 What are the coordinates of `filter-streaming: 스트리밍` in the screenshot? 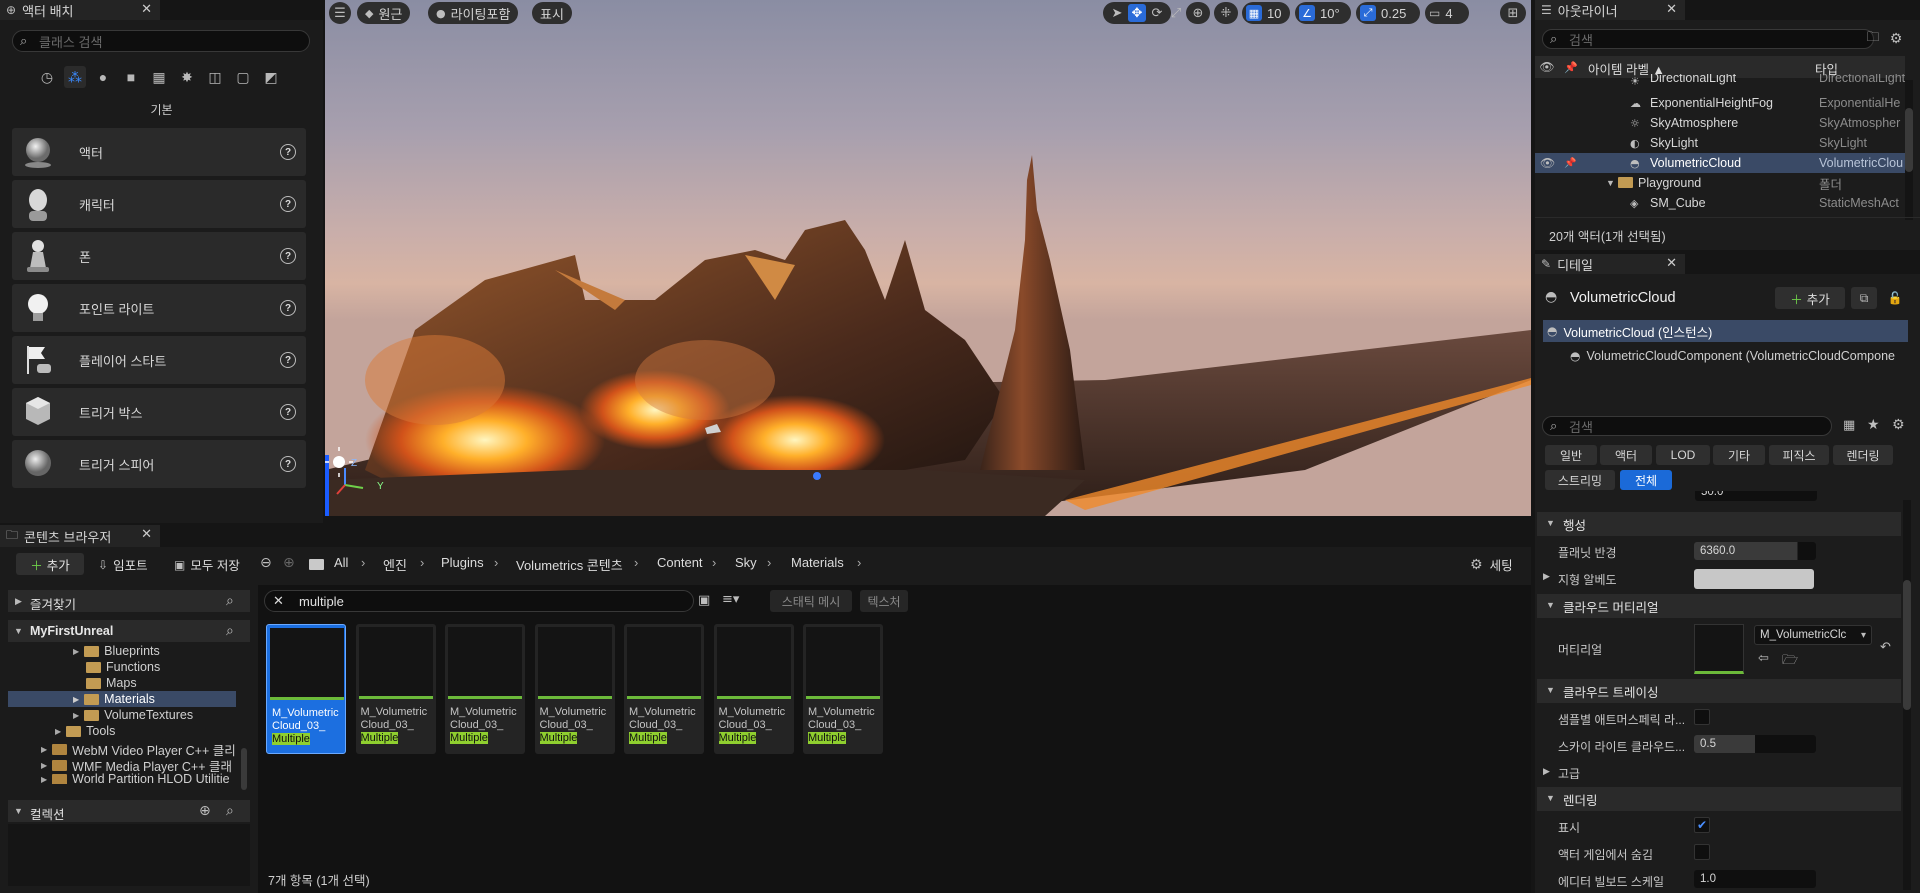 It's located at (1580, 480).